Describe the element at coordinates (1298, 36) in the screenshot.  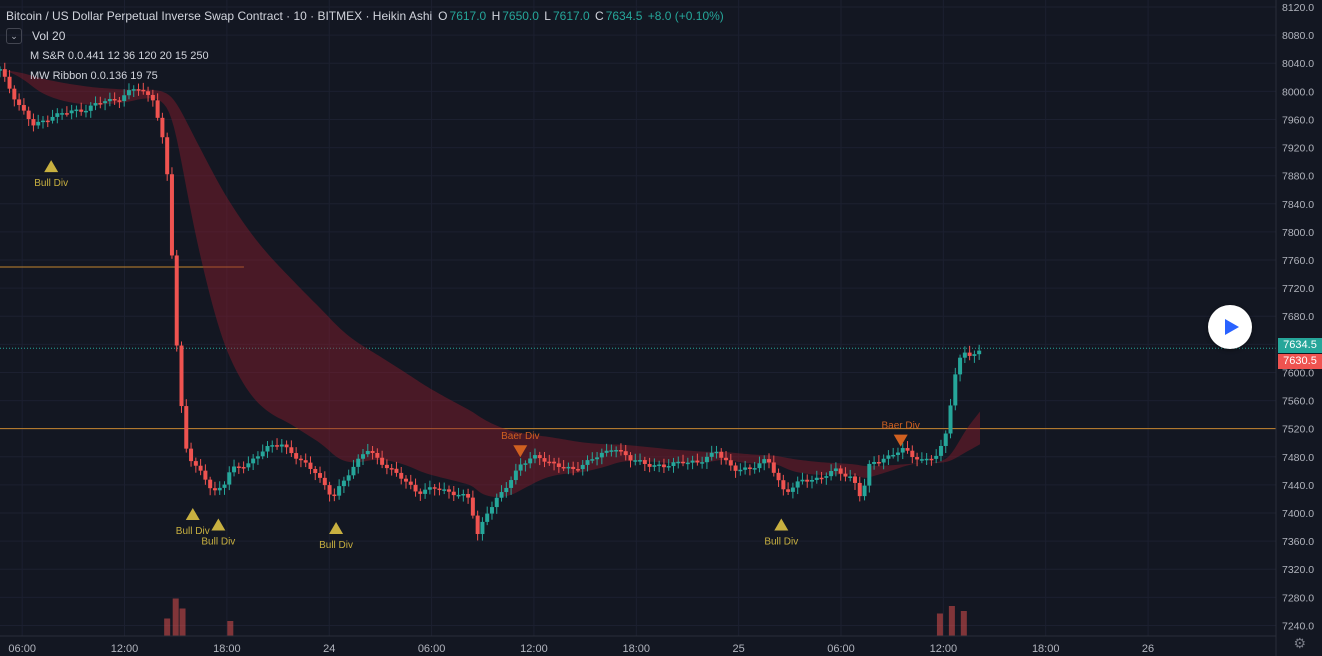
I see `price-tick-label: 8080.0` at that location.